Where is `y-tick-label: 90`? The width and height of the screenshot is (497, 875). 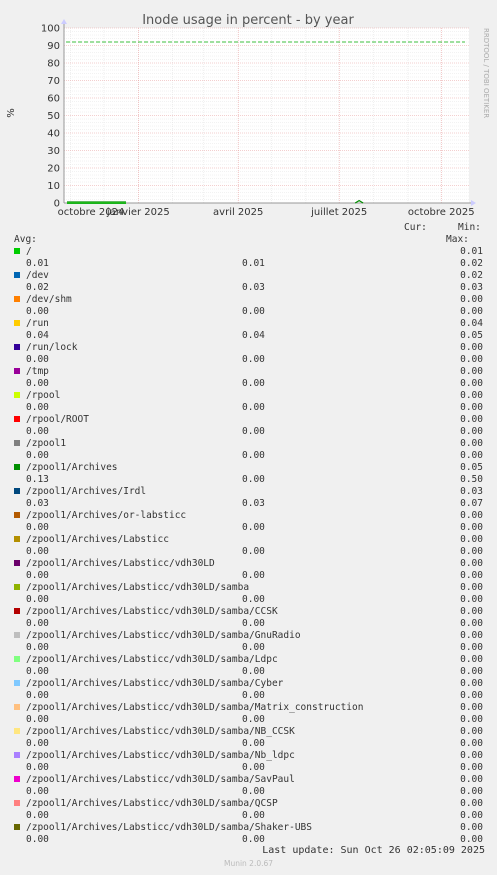
y-tick-label: 90 is located at coordinates (53, 46).